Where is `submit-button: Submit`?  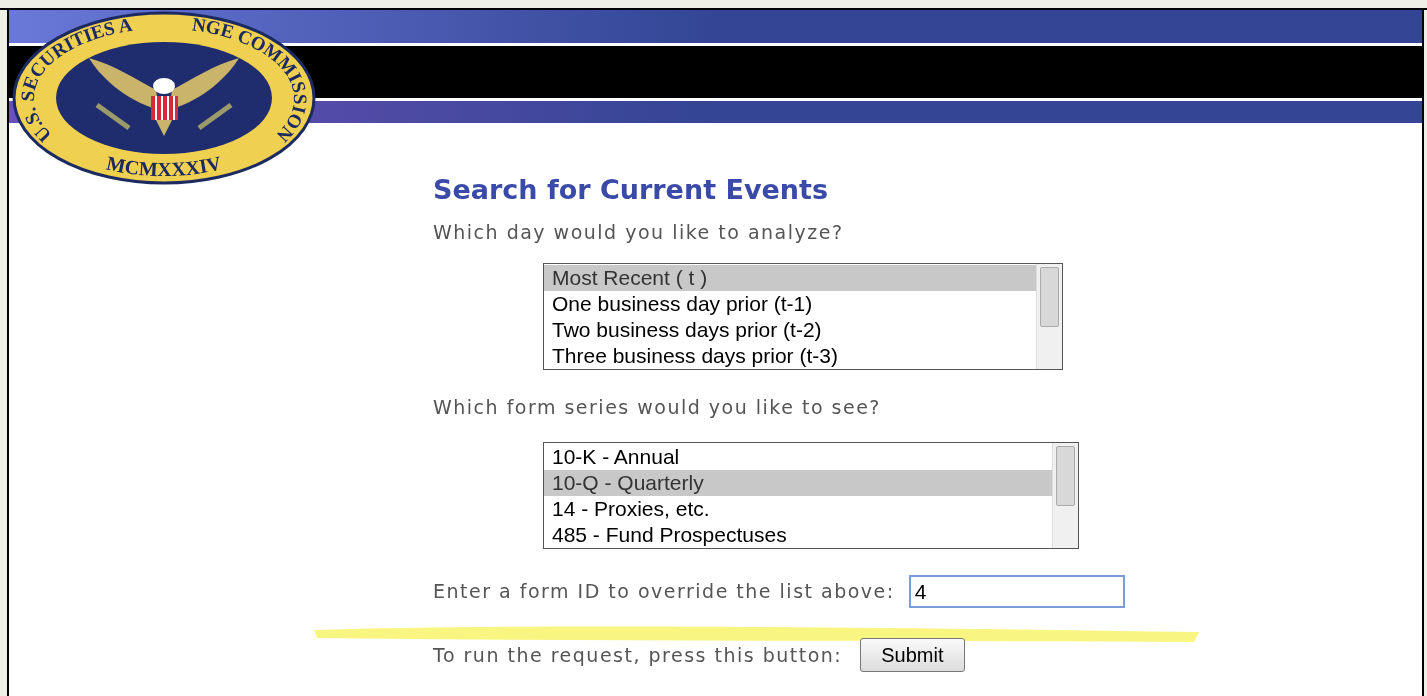 submit-button: Submit is located at coordinates (912, 655).